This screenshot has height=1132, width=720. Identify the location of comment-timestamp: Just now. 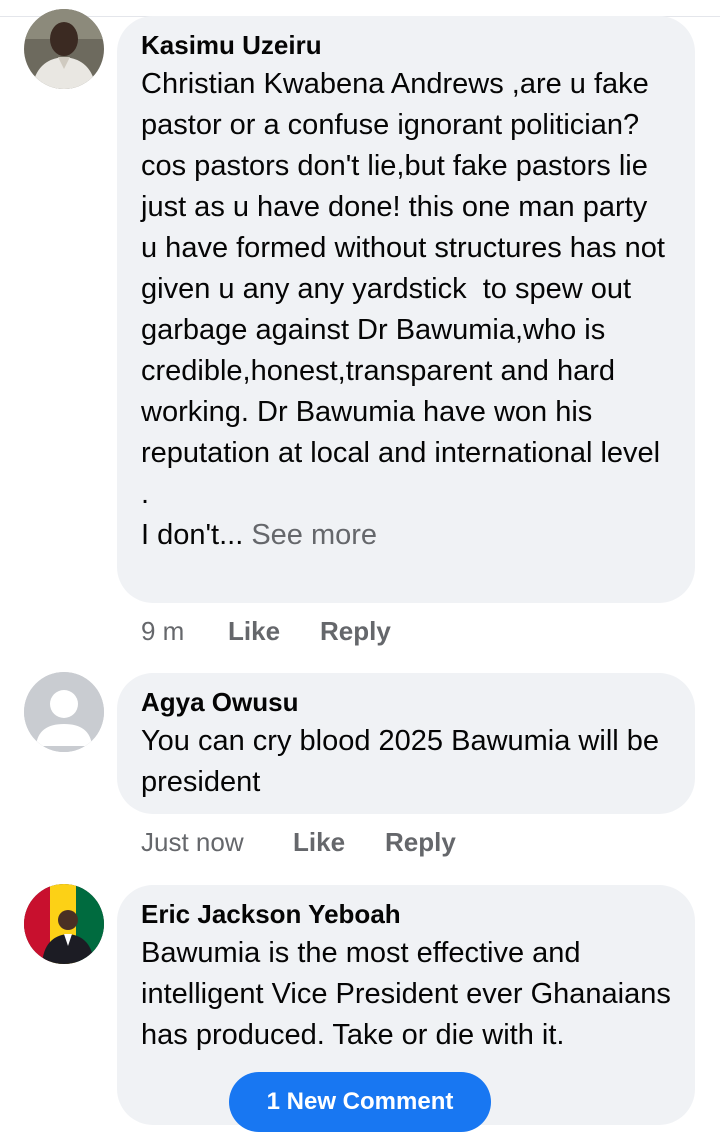
(217, 842).